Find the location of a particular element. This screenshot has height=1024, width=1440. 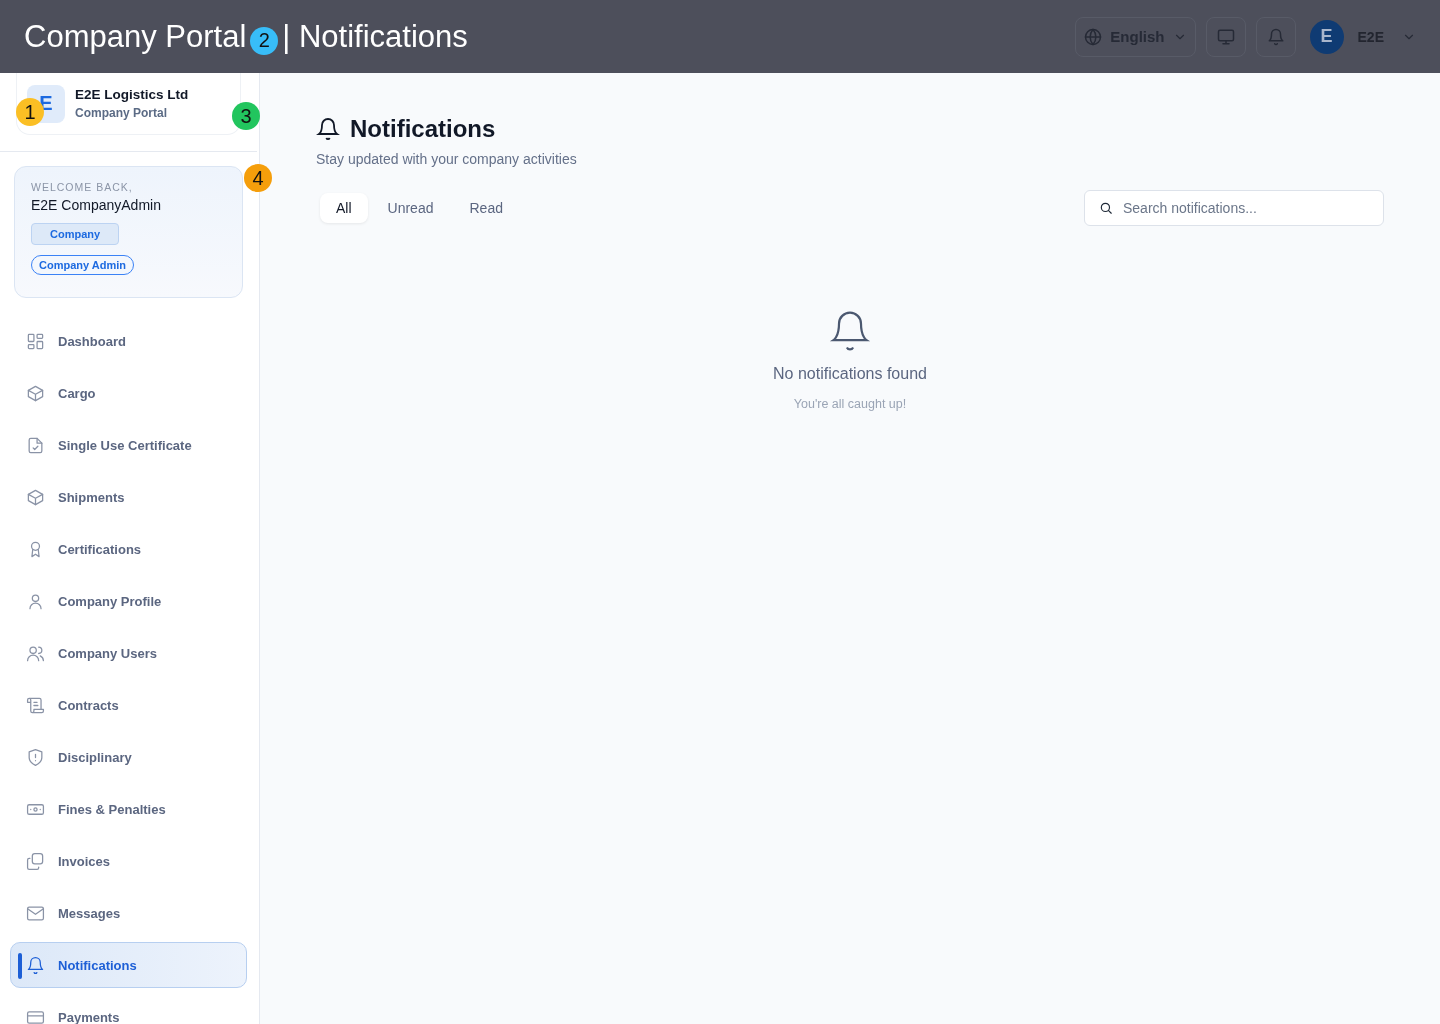

sidebar-item: Shipments is located at coordinates (128, 497).